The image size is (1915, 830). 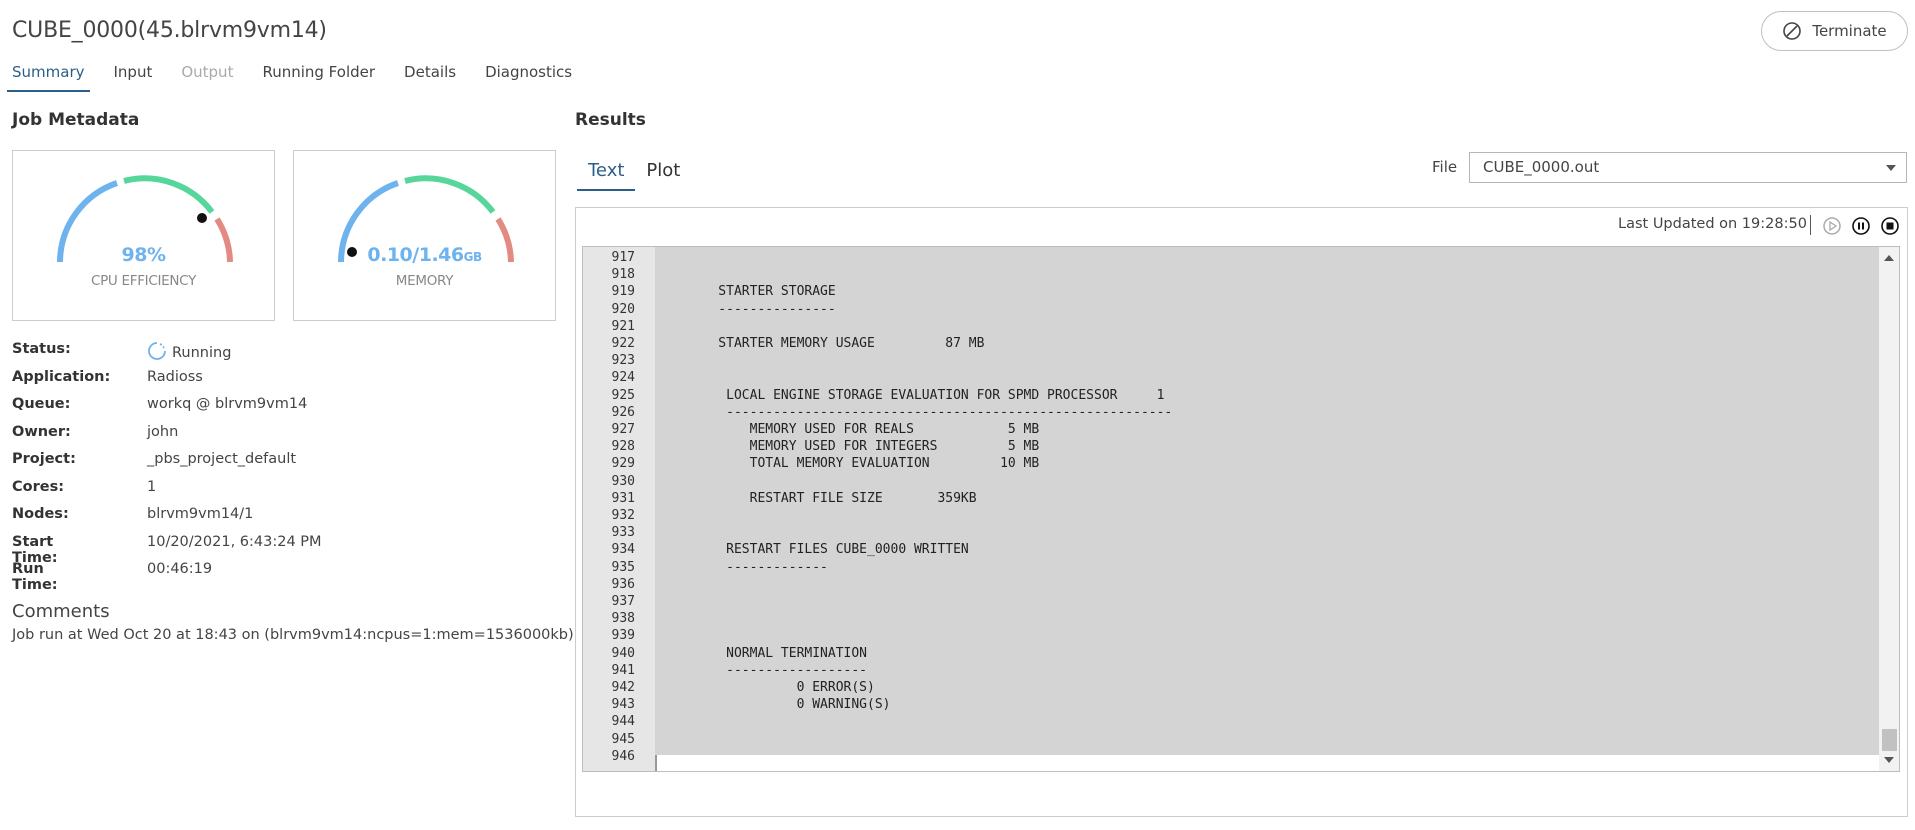 I want to click on line-text: TOTAL MEMORY EVALUATION 10 MB, so click(x=863, y=464).